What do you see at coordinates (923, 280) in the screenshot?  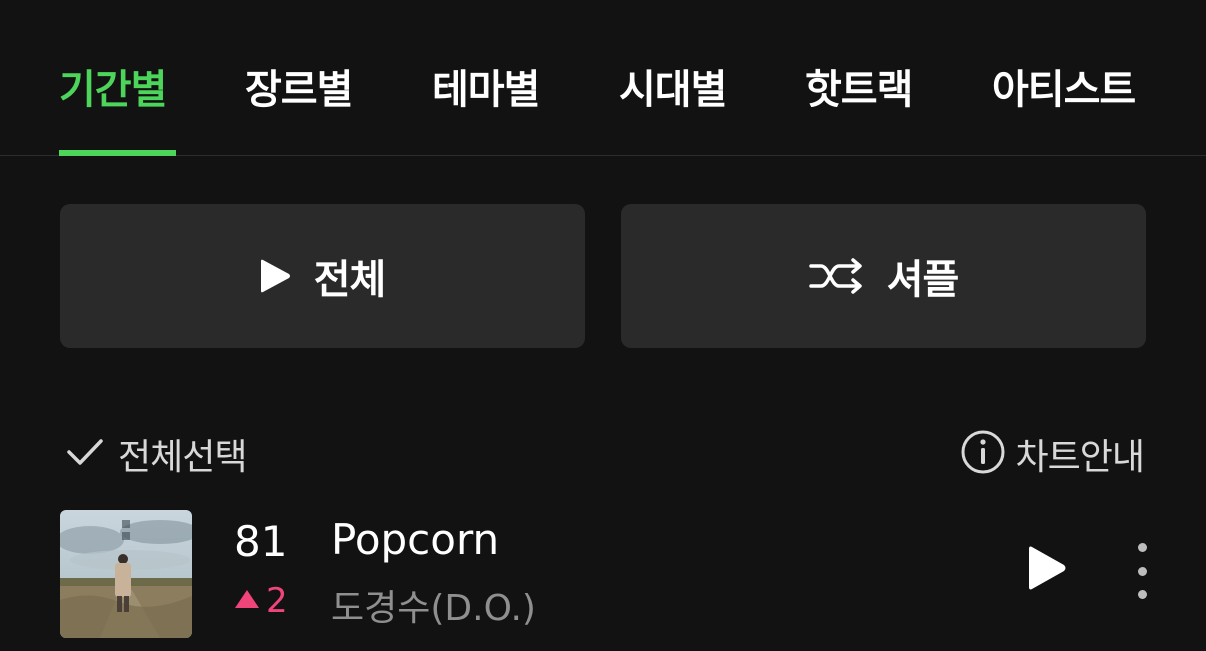 I see `shuffle-label: 셔플` at bounding box center [923, 280].